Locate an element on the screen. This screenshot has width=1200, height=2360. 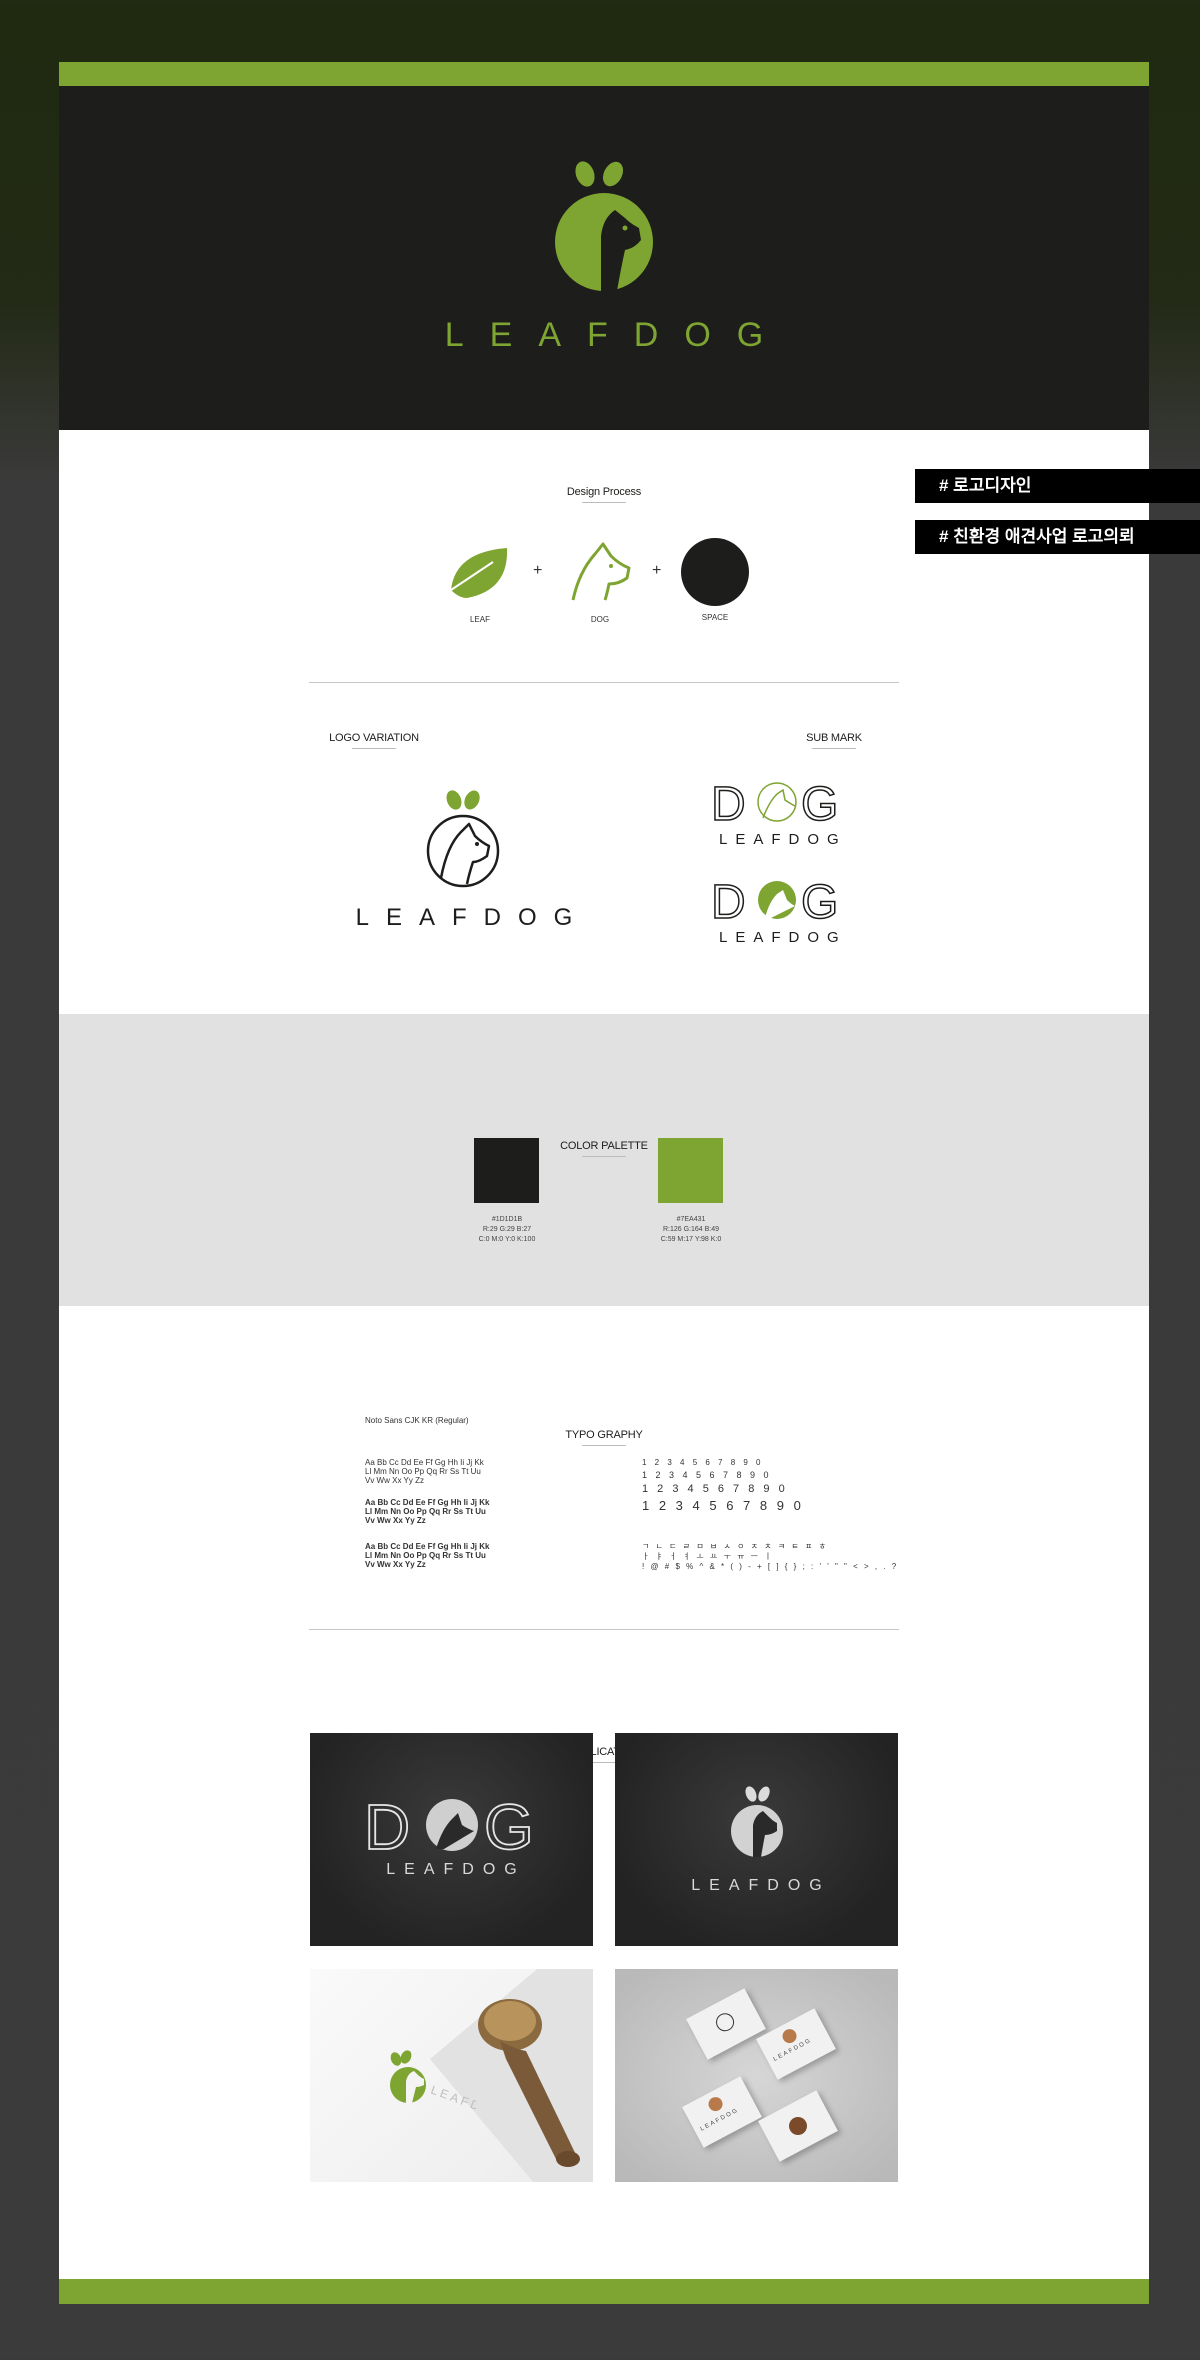
application-stamp: LEAFDOG is located at coordinates (451, 2075).